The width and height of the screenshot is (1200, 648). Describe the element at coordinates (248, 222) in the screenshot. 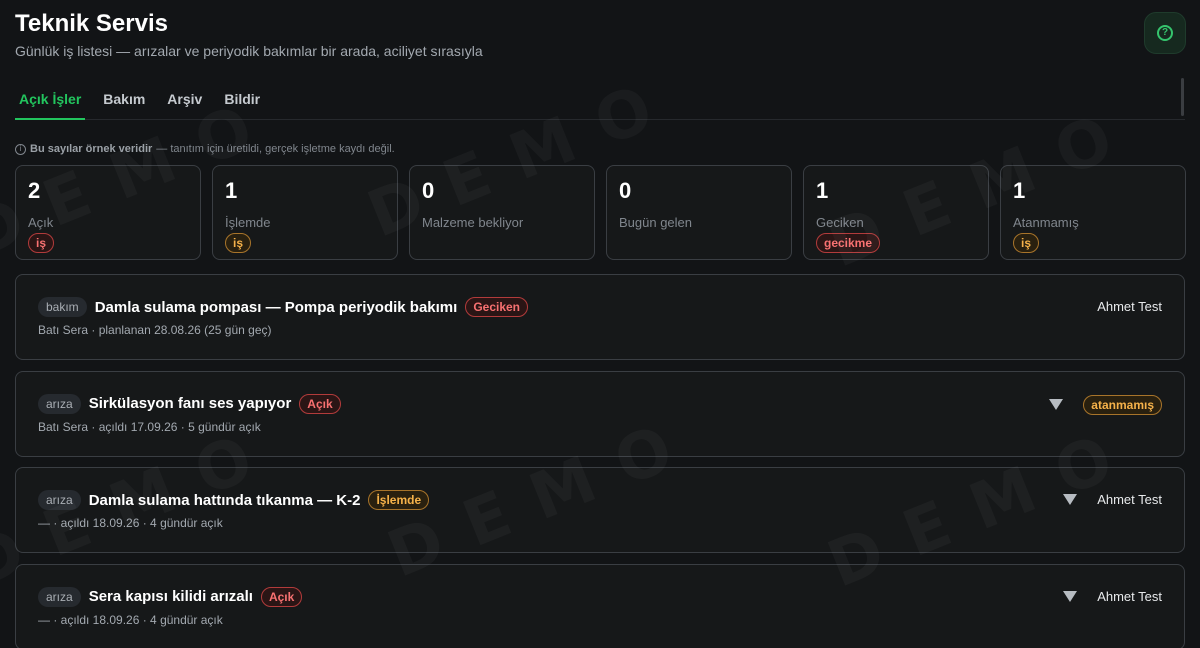

I see `stat-label: İşlemde` at that location.